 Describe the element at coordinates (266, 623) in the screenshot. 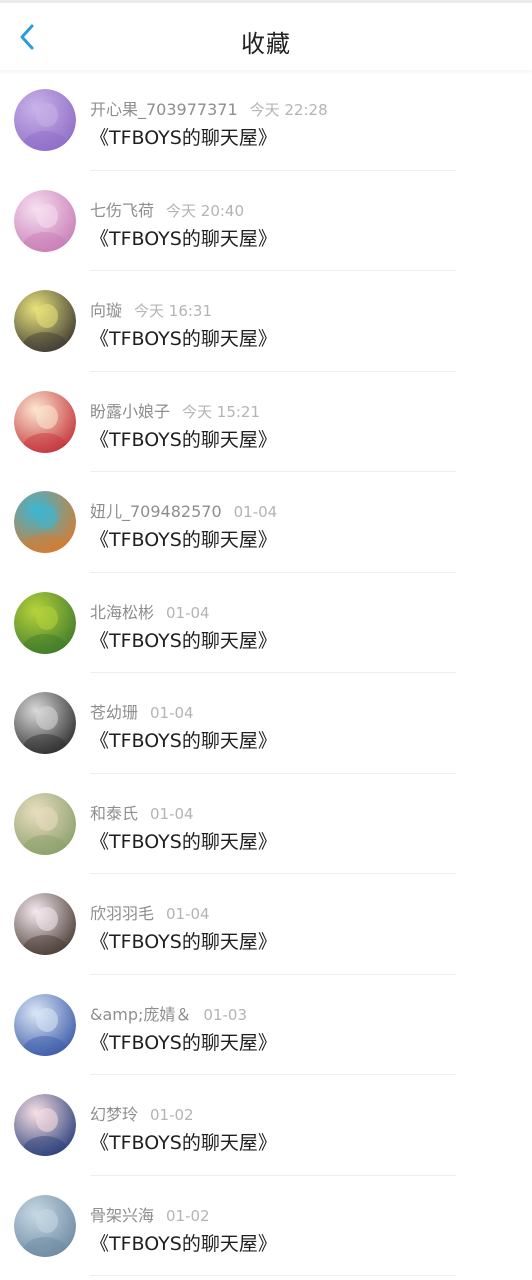

I see `list-item: 北海松彬 01-04 《TFBOYS的聊天屋》` at that location.